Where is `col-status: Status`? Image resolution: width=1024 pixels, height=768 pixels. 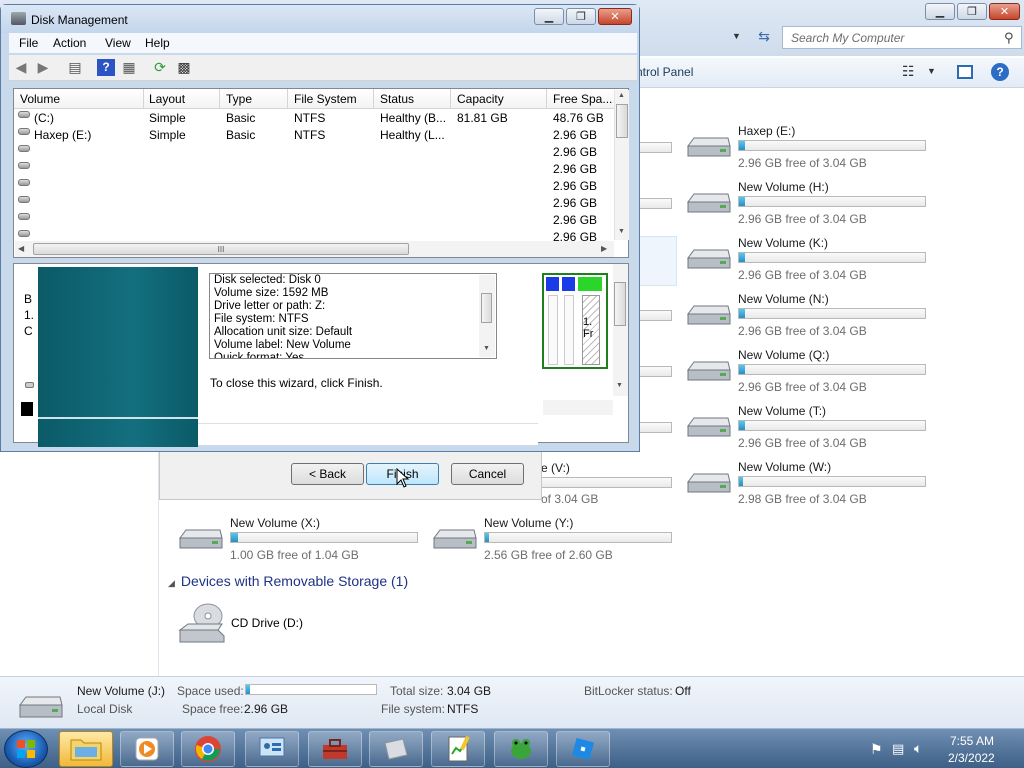
col-status: Status is located at coordinates (397, 99).